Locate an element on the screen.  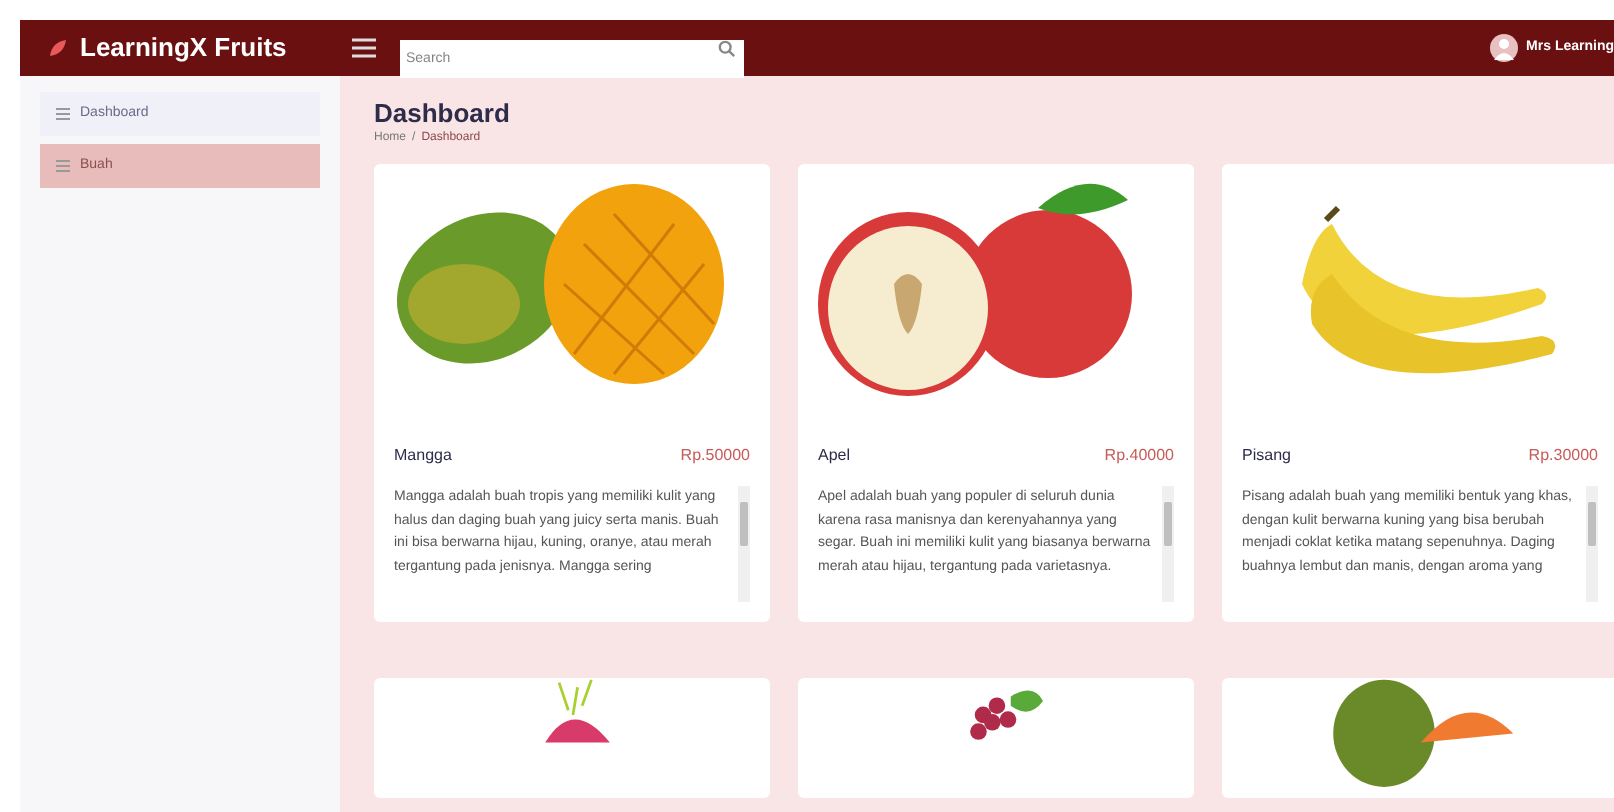
avatar-icon is located at coordinates (1504, 48).